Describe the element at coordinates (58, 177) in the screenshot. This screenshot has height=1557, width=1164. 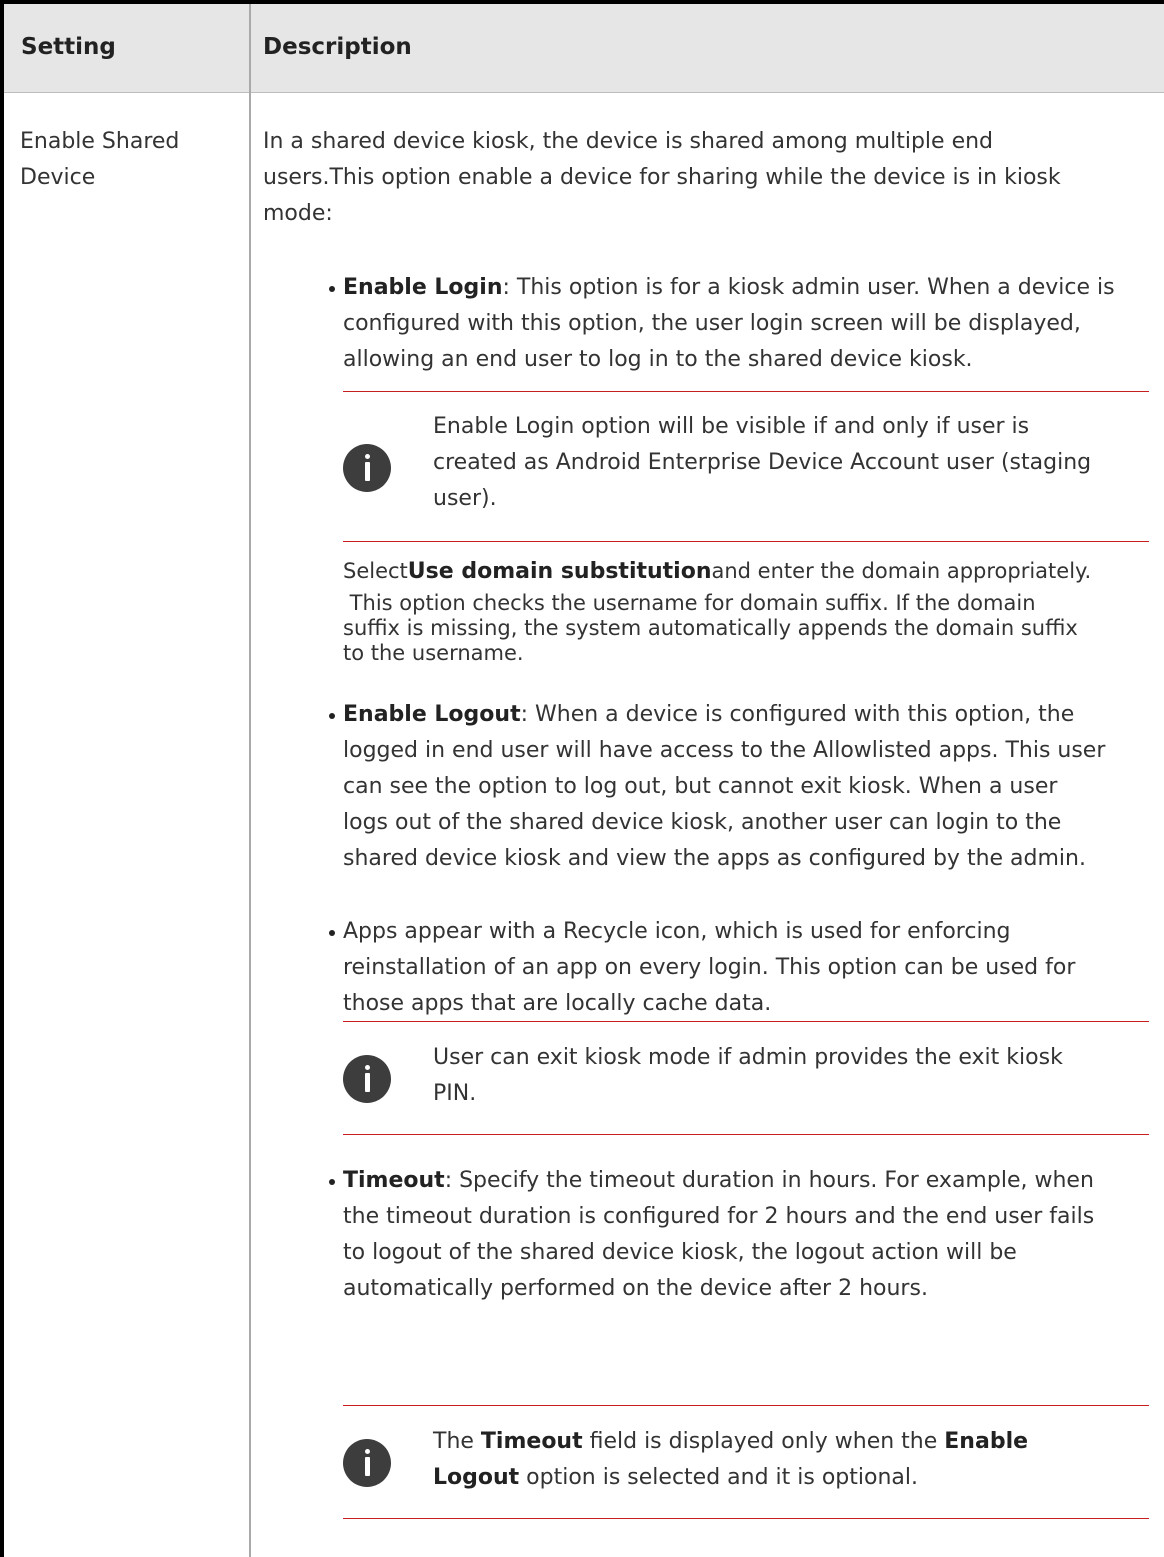
I see `setting-name-line: Device` at that location.